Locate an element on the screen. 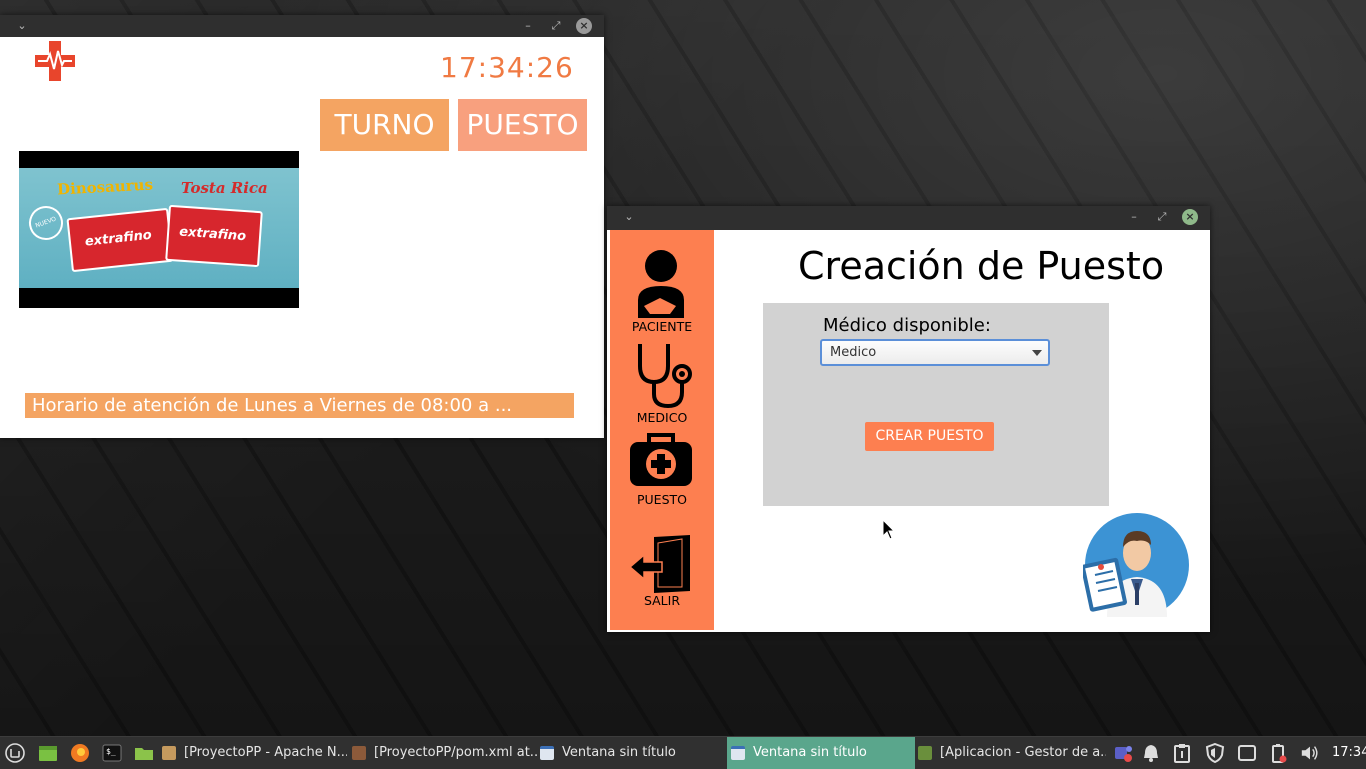 This screenshot has height=769, width=1366. volume-icon is located at coordinates (1310, 753).